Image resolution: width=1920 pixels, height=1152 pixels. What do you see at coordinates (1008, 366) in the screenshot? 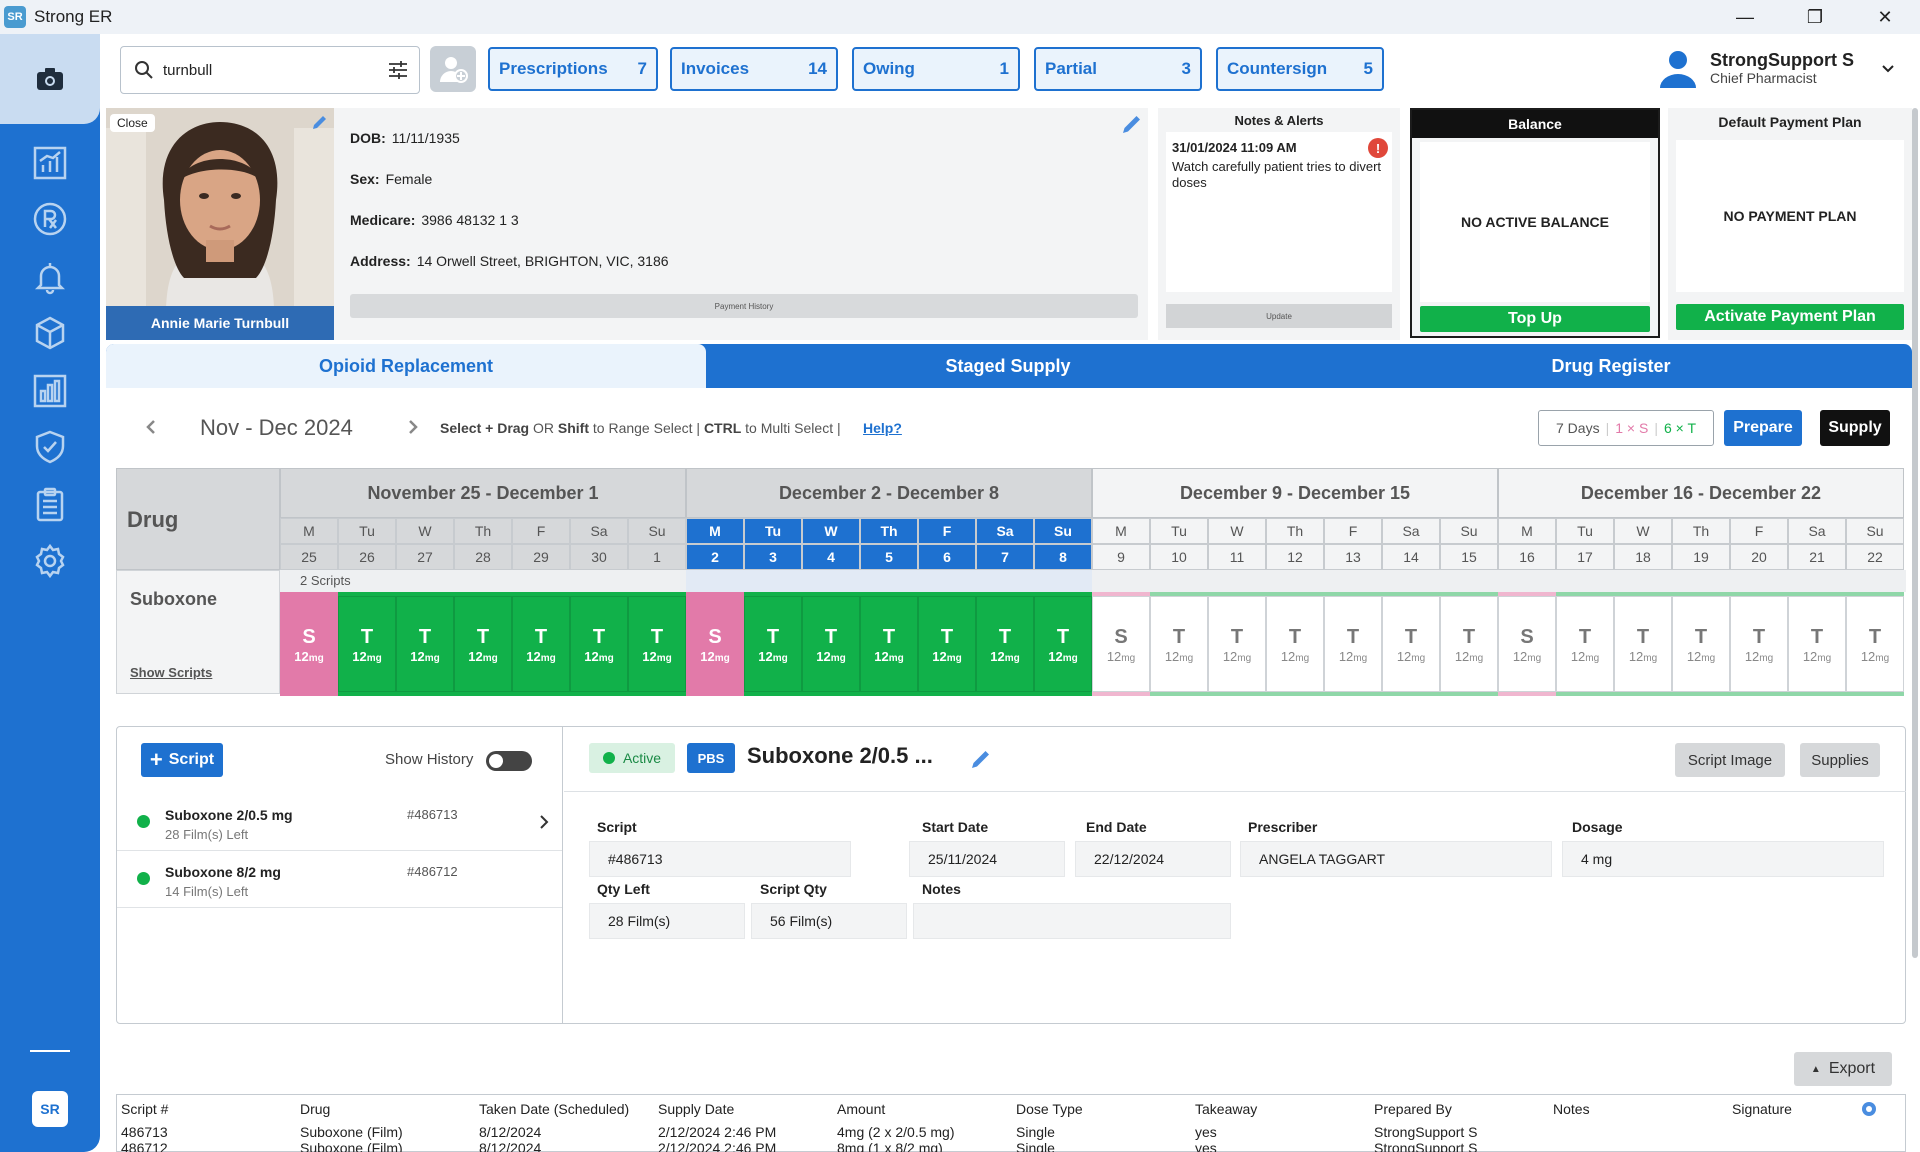
I see `tab-staged-supply: Staged Supply` at bounding box center [1008, 366].